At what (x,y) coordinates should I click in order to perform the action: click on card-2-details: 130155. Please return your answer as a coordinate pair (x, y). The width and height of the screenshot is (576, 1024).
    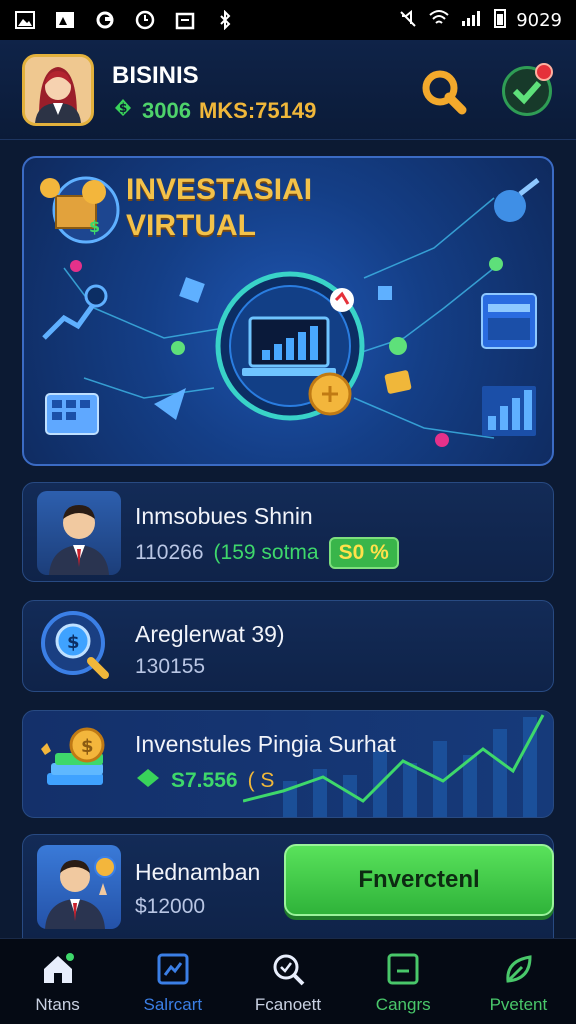
    Looking at the image, I should click on (170, 667).